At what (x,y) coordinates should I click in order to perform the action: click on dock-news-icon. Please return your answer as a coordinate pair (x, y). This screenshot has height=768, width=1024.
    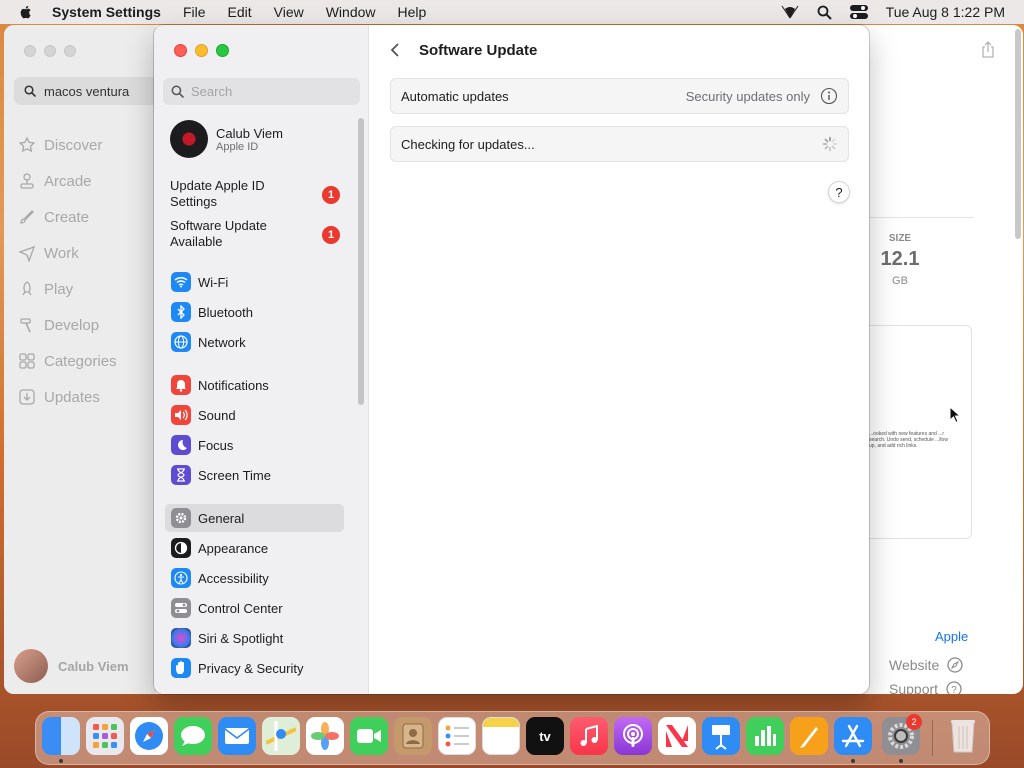
    Looking at the image, I should click on (677, 736).